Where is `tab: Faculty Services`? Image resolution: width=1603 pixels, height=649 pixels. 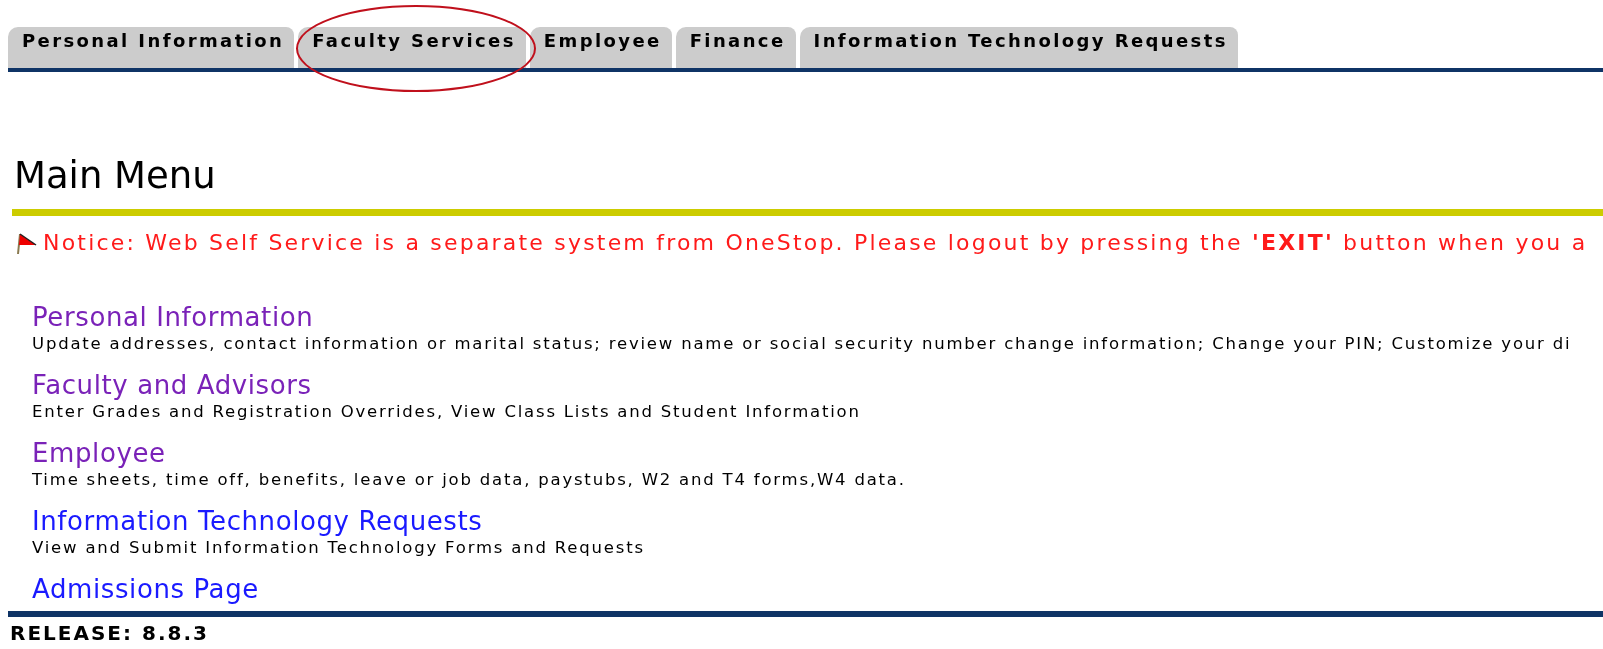 tab: Faculty Services is located at coordinates (412, 47).